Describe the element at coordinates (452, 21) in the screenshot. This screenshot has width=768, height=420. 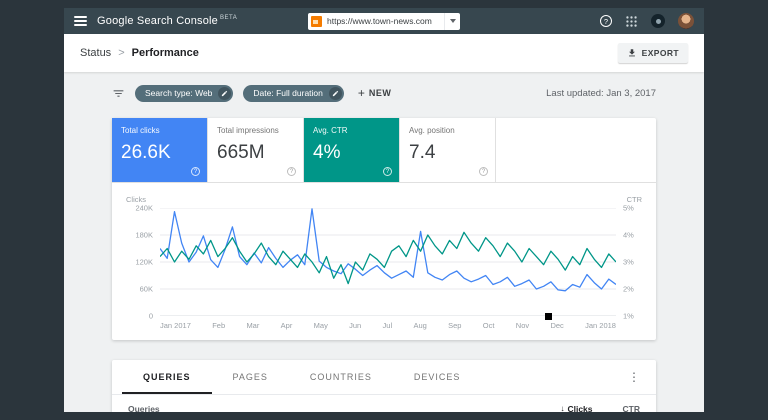
I see `chevron-down-icon` at that location.